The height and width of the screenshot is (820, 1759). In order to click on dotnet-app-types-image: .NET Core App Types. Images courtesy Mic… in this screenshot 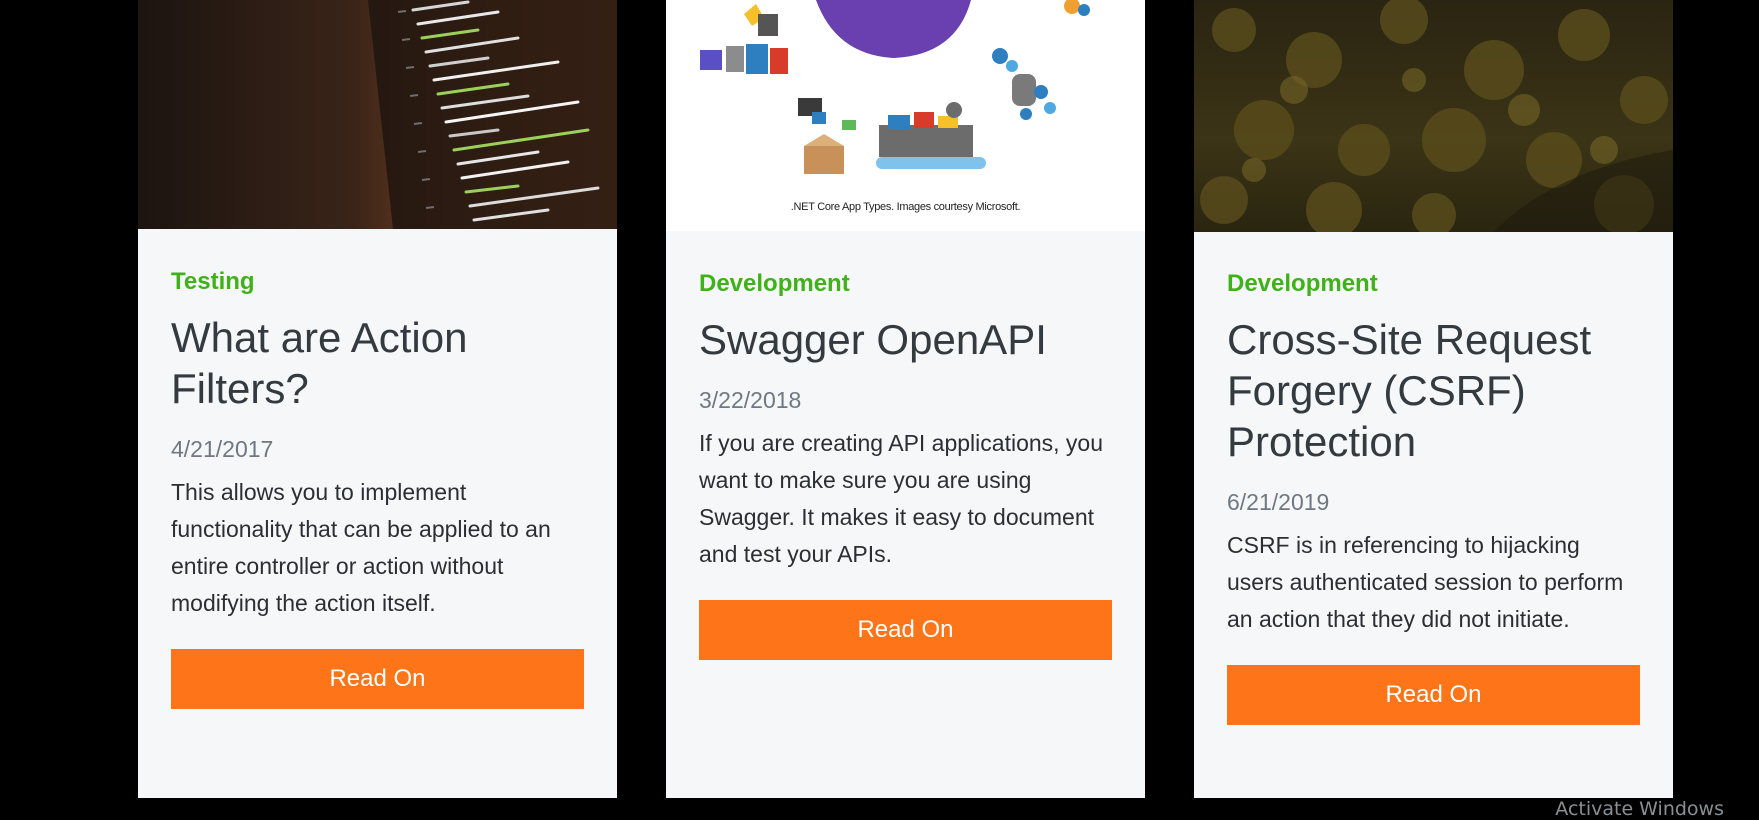, I will do `click(905, 115)`.